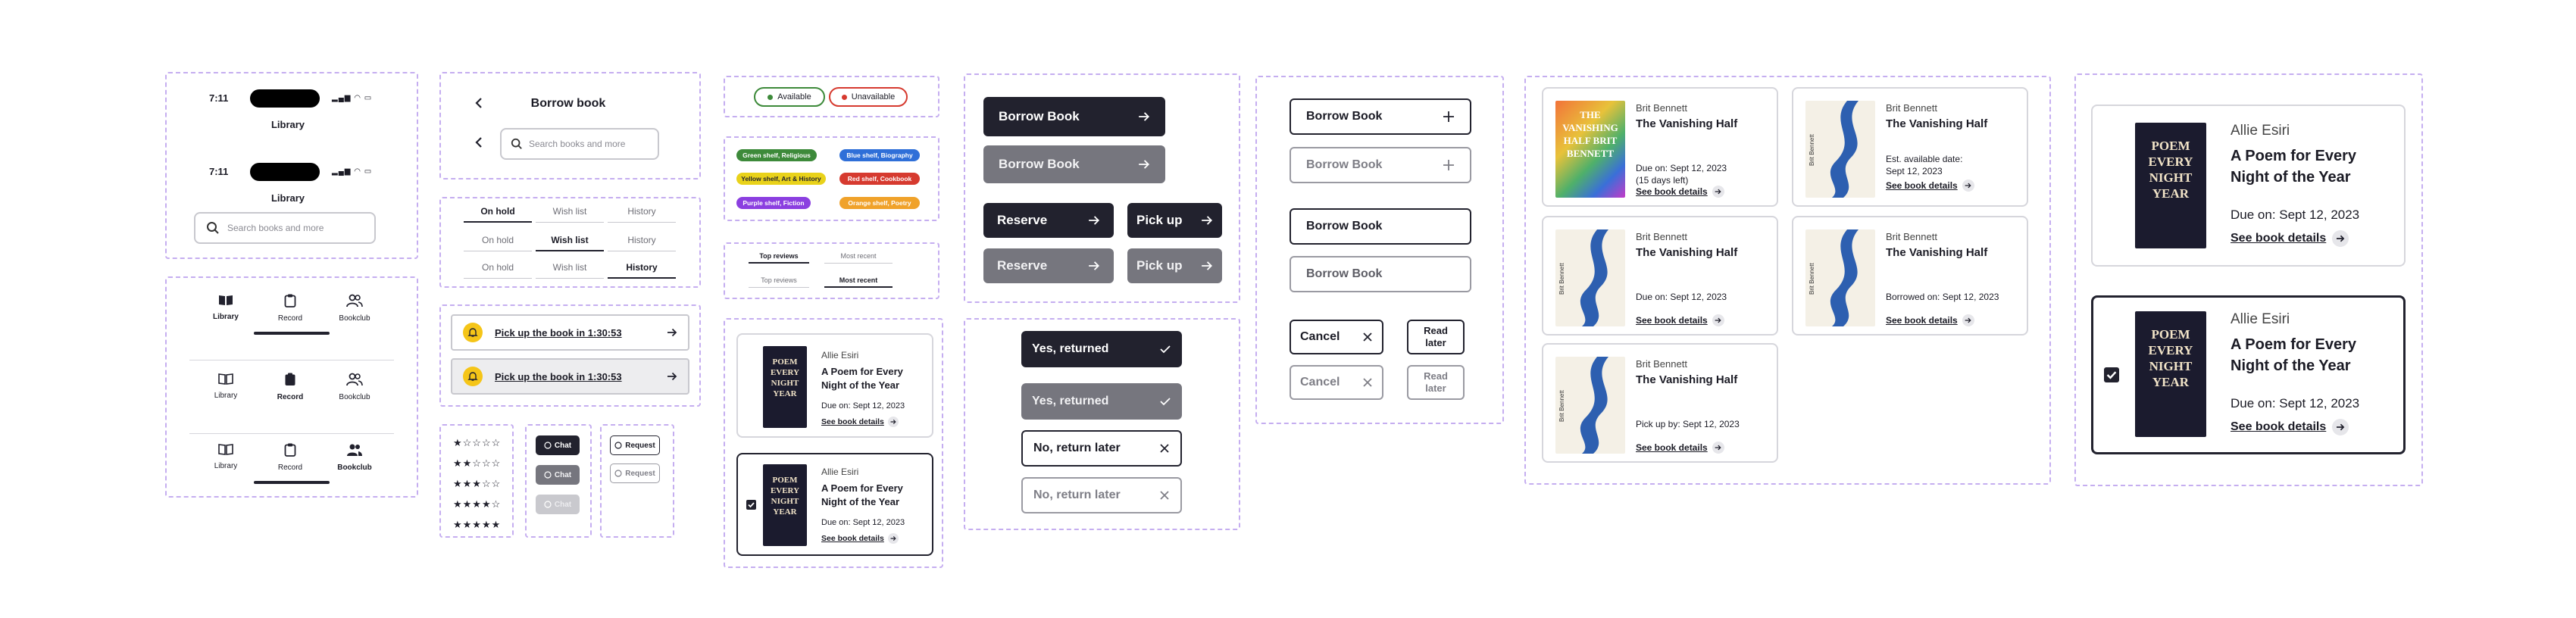 The image size is (2576, 618). Describe the element at coordinates (1336, 382) in the screenshot. I see `cancel-button-hover: Cancel` at that location.